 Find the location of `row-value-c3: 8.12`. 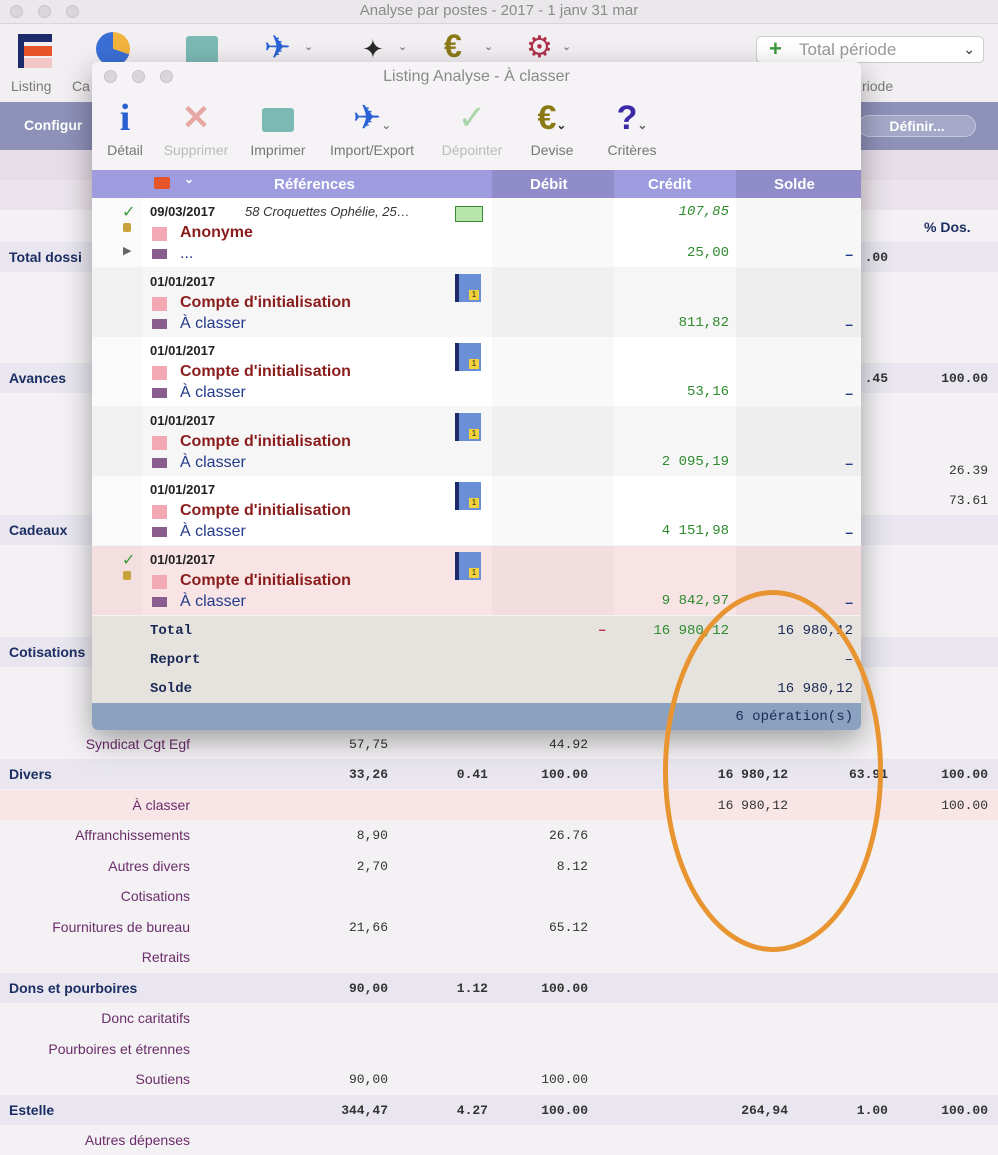

row-value-c3: 8.12 is located at coordinates (572, 866).